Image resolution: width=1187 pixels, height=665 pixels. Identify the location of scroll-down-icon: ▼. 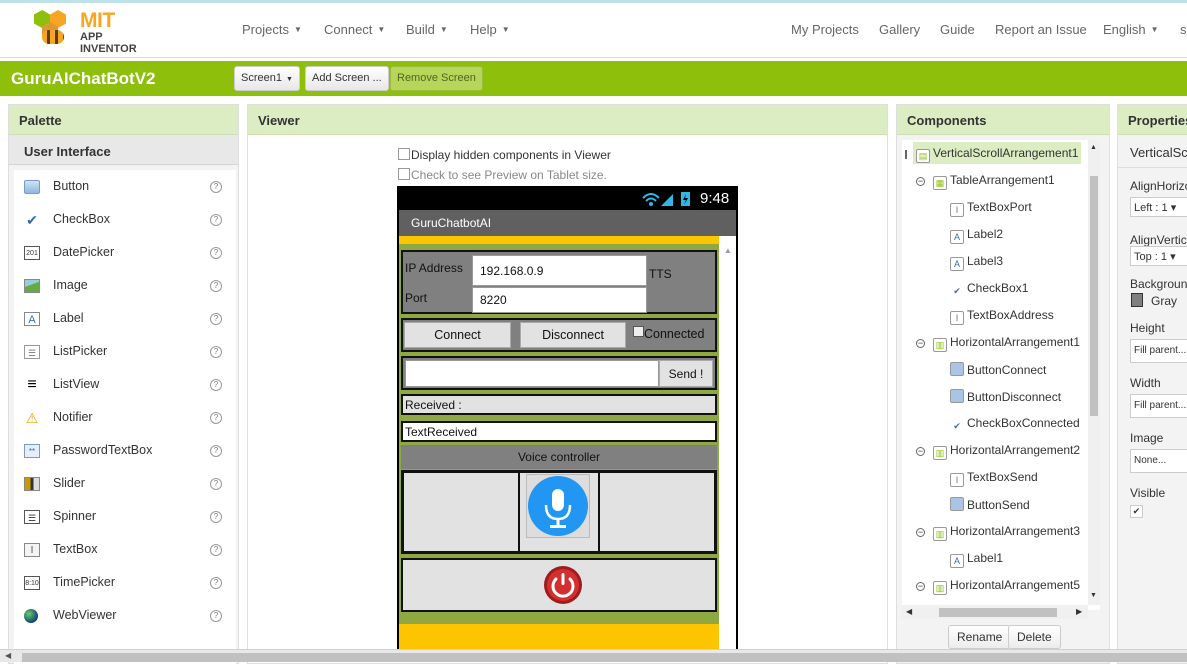
(1093, 595).